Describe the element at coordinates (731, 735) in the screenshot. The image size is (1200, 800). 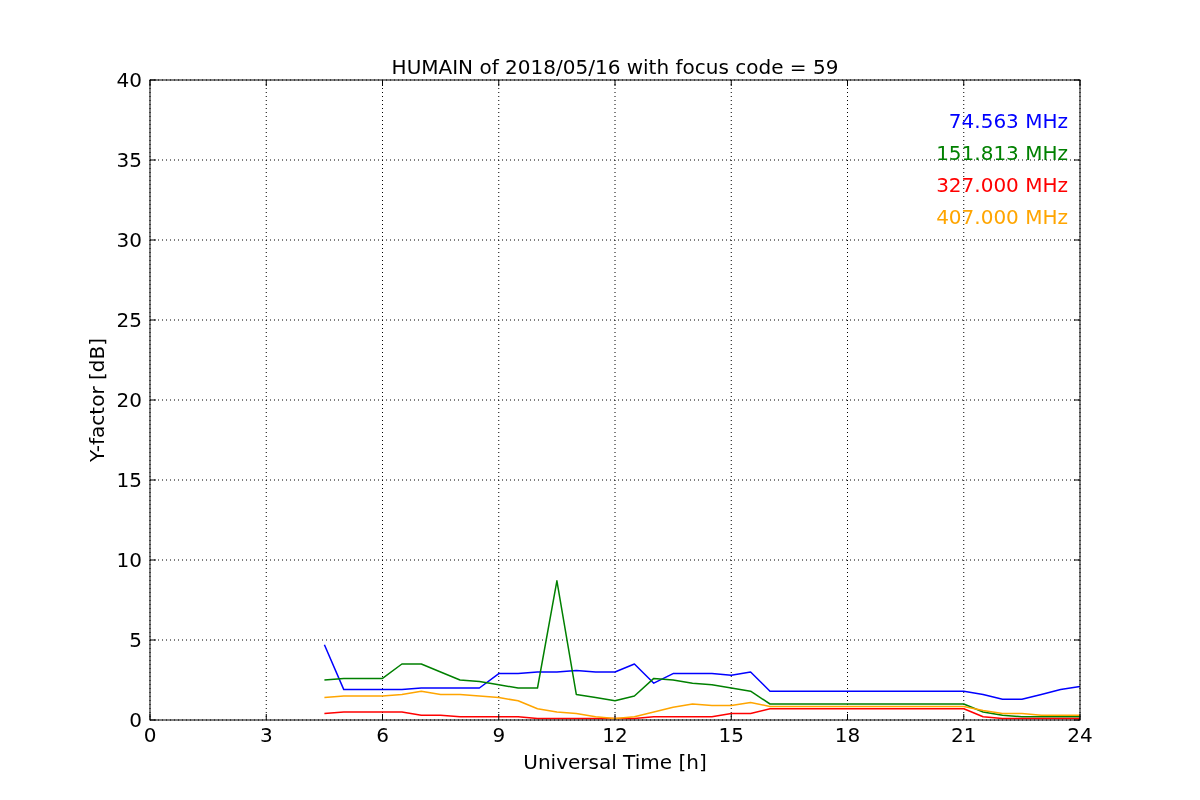
I see `x-tick-label: 15` at that location.